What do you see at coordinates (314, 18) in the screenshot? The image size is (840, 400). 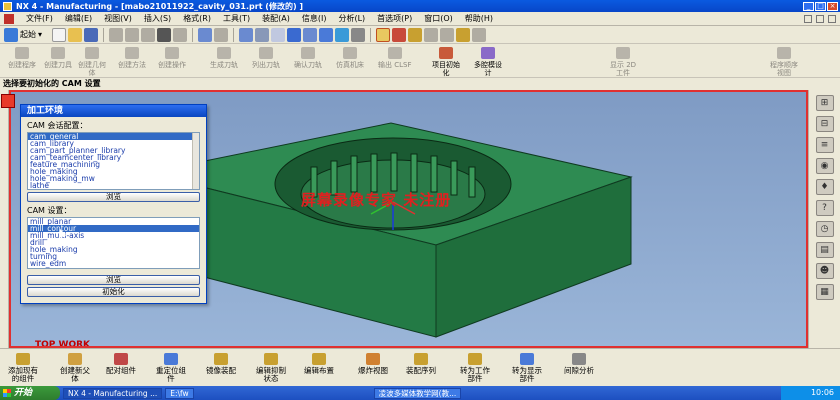 I see `menu-information: 信息(I)` at bounding box center [314, 18].